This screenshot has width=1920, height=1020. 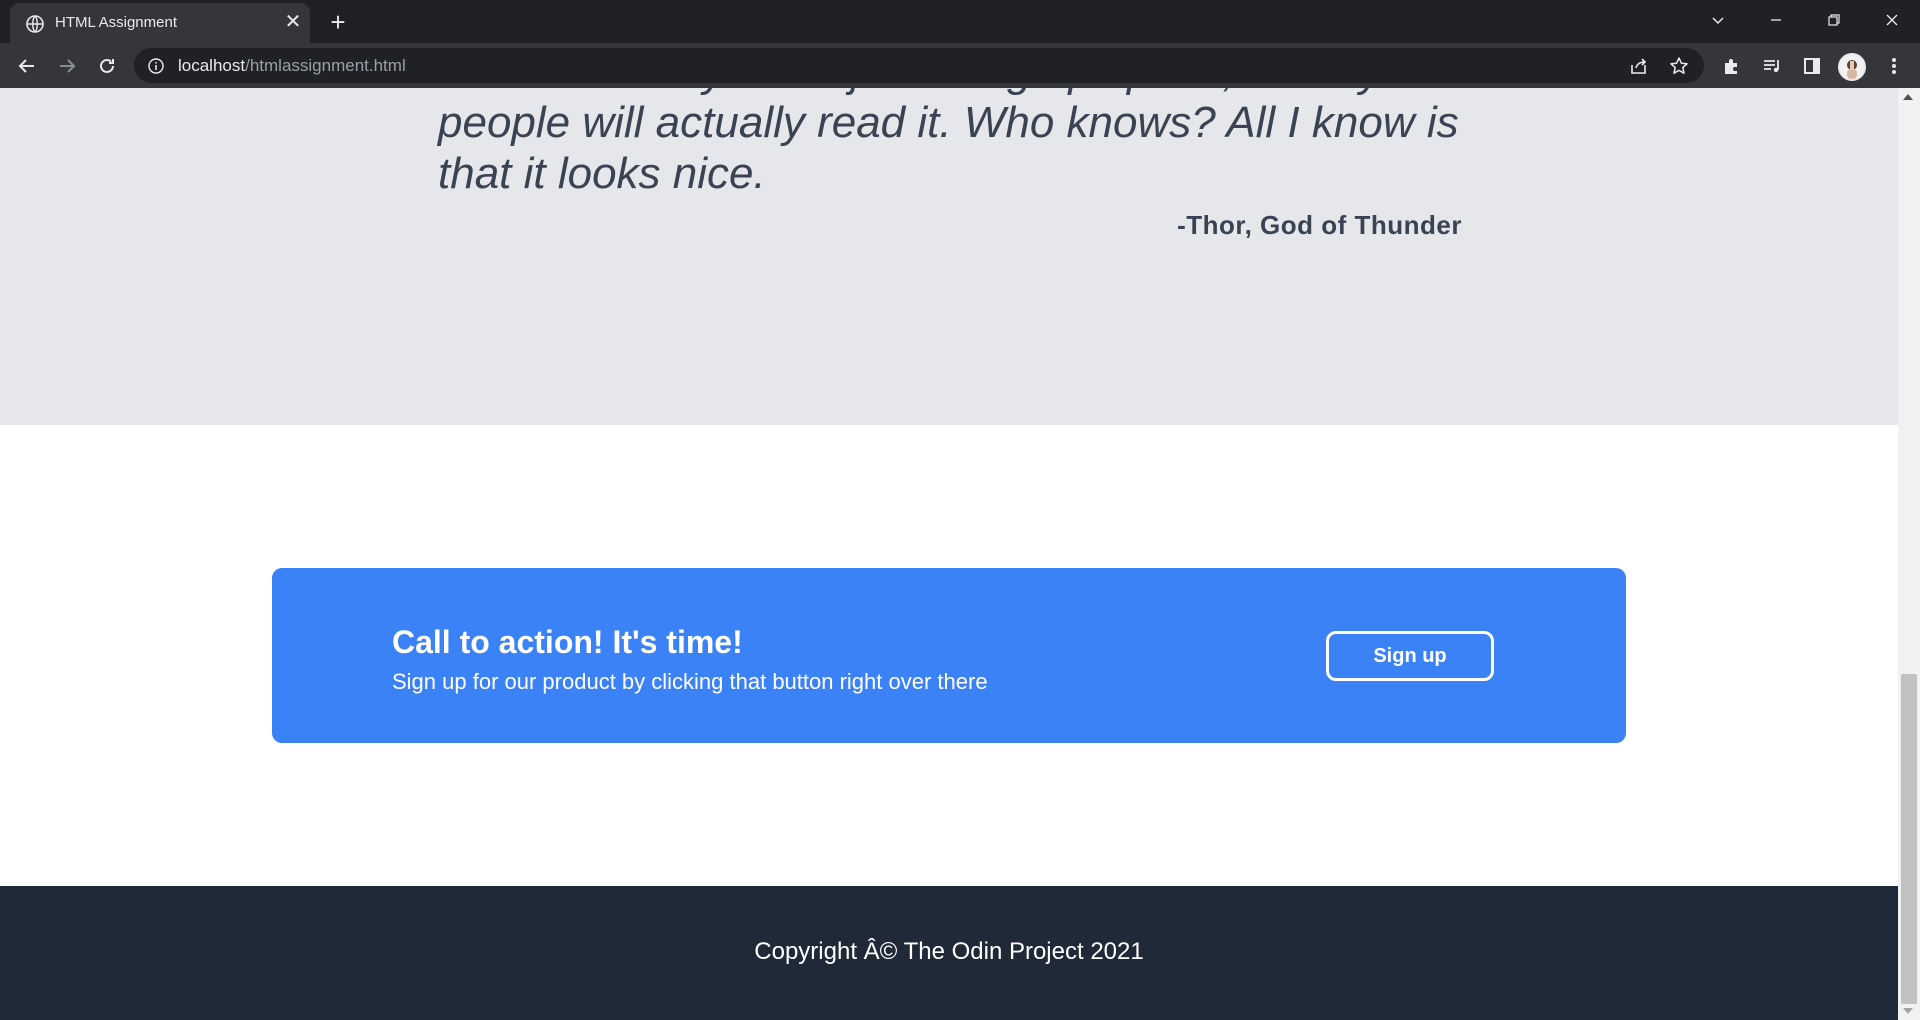 I want to click on forward-arrow-icon, so click(x=67, y=66).